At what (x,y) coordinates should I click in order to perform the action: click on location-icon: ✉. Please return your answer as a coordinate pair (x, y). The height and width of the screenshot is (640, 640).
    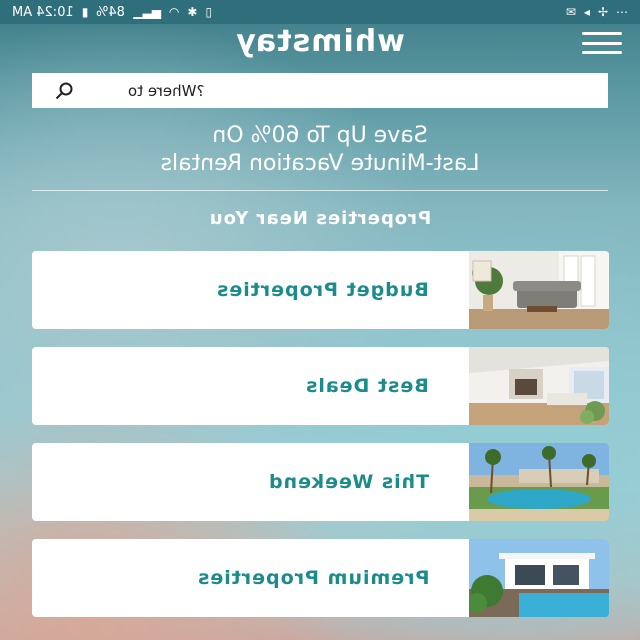
    Looking at the image, I should click on (570, 12).